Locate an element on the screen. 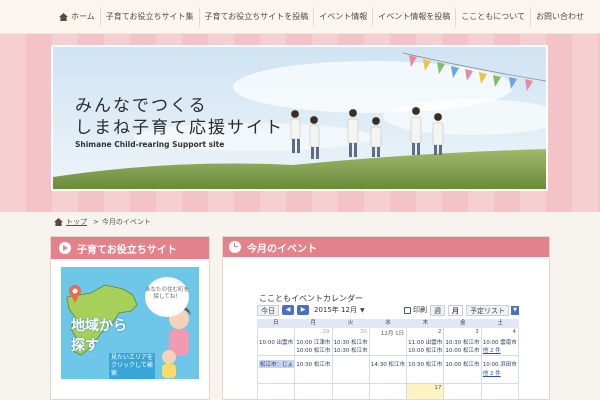 The width and height of the screenshot is (600, 400). nav-label-contact: お問い合わせ is located at coordinates (560, 16).